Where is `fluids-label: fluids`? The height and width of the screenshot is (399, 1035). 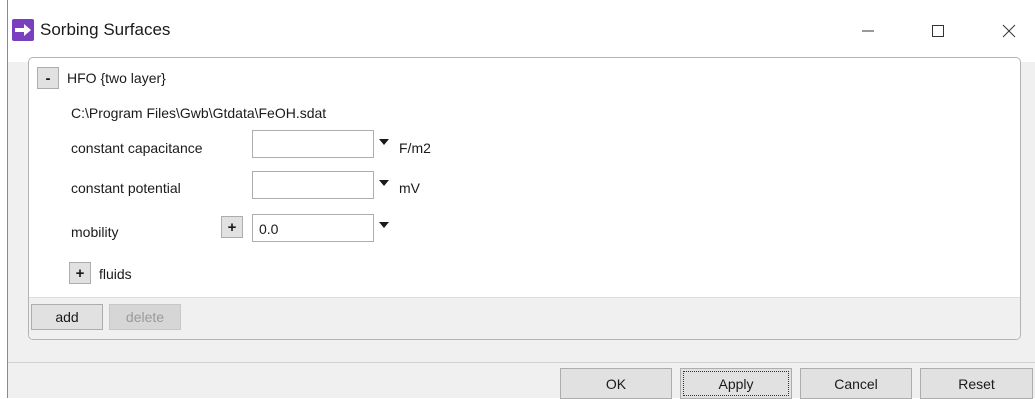
fluids-label: fluids is located at coordinates (115, 274).